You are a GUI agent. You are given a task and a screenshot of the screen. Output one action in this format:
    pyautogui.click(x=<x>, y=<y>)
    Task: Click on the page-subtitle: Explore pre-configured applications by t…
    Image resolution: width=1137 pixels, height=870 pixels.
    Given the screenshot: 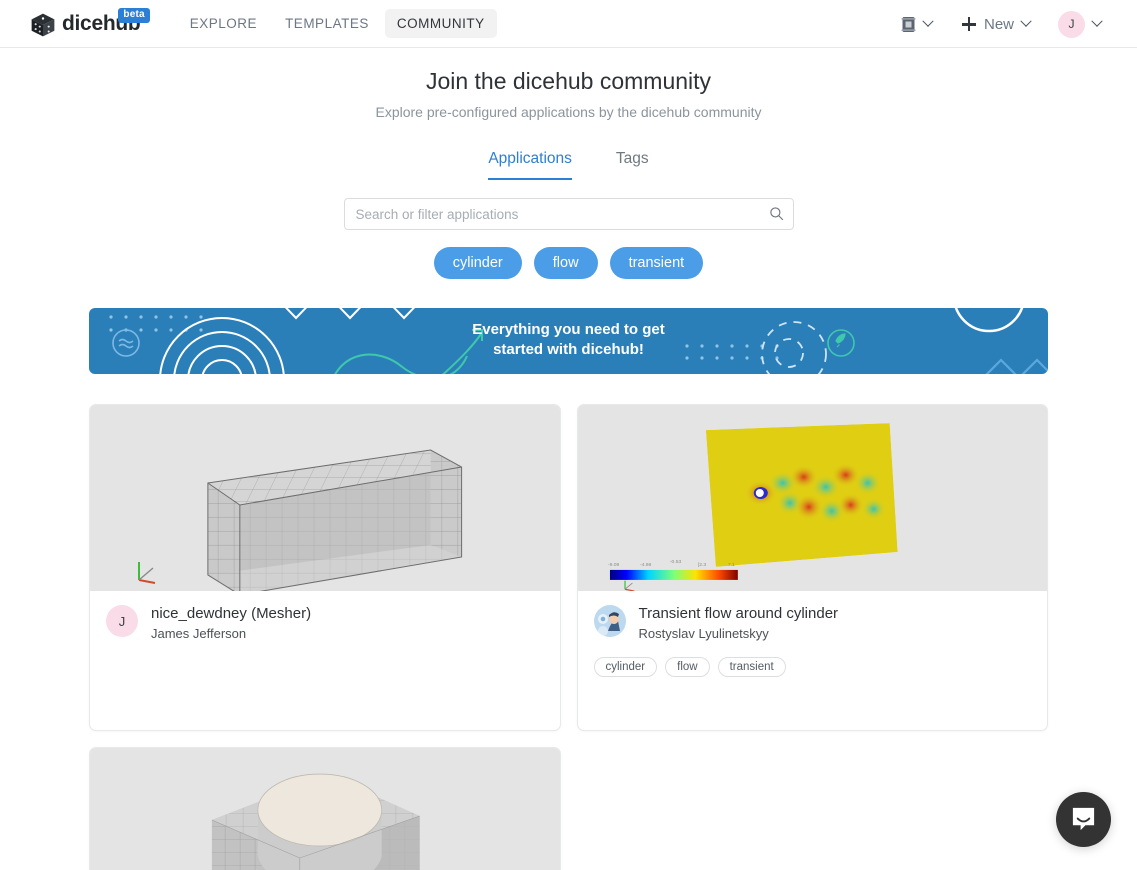 What is the action you would take?
    pyautogui.click(x=568, y=112)
    